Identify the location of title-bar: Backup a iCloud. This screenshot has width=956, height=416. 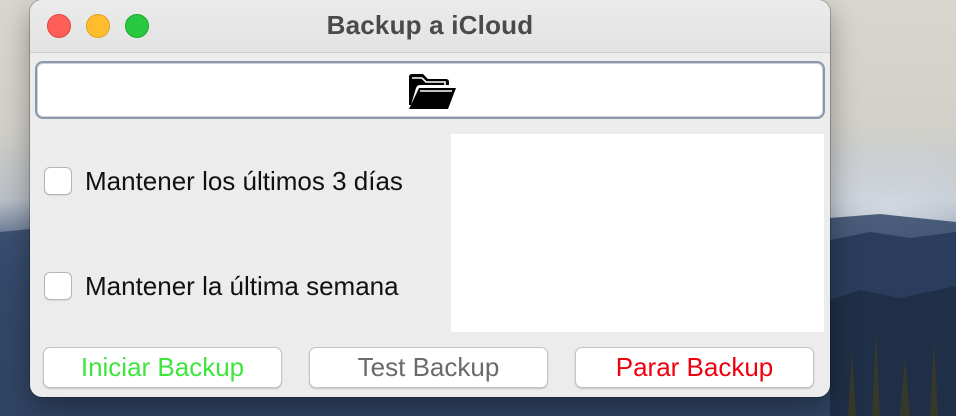
(430, 26).